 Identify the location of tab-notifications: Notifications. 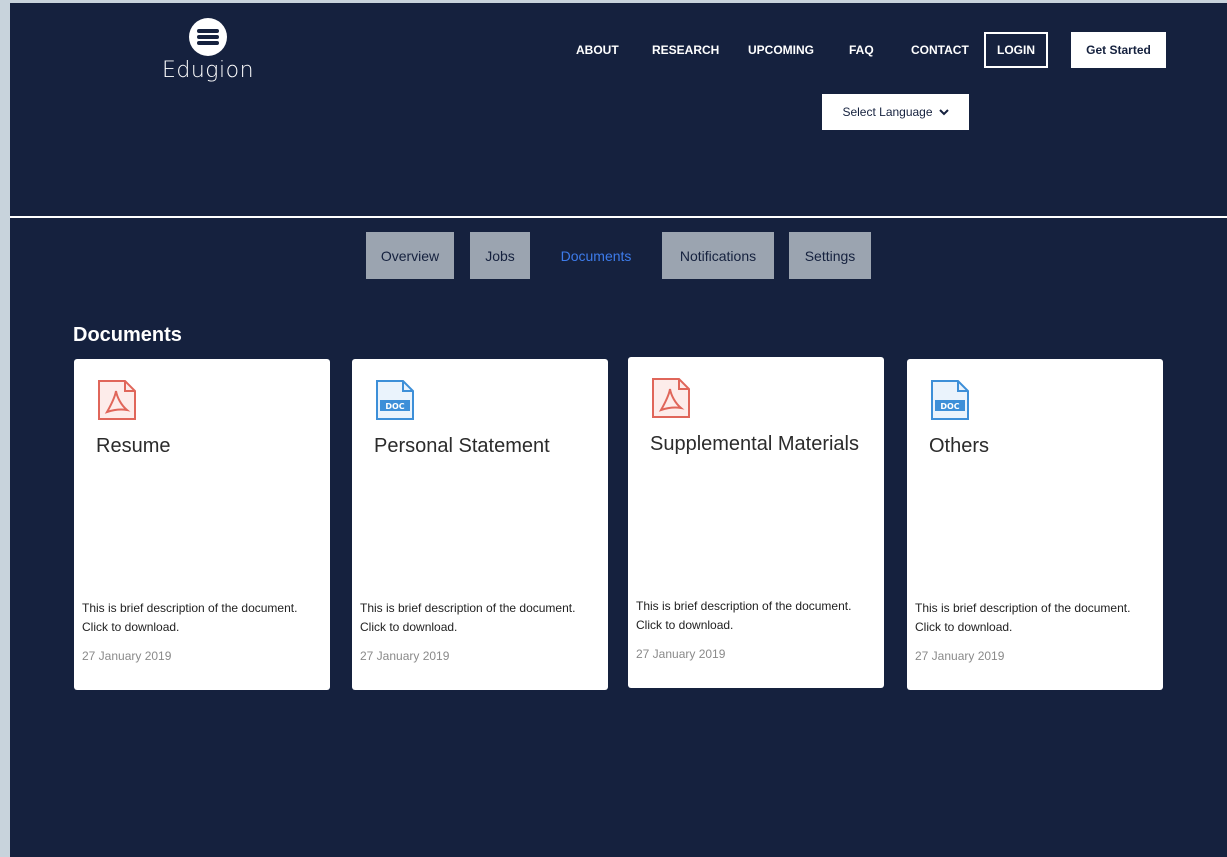
(718, 255).